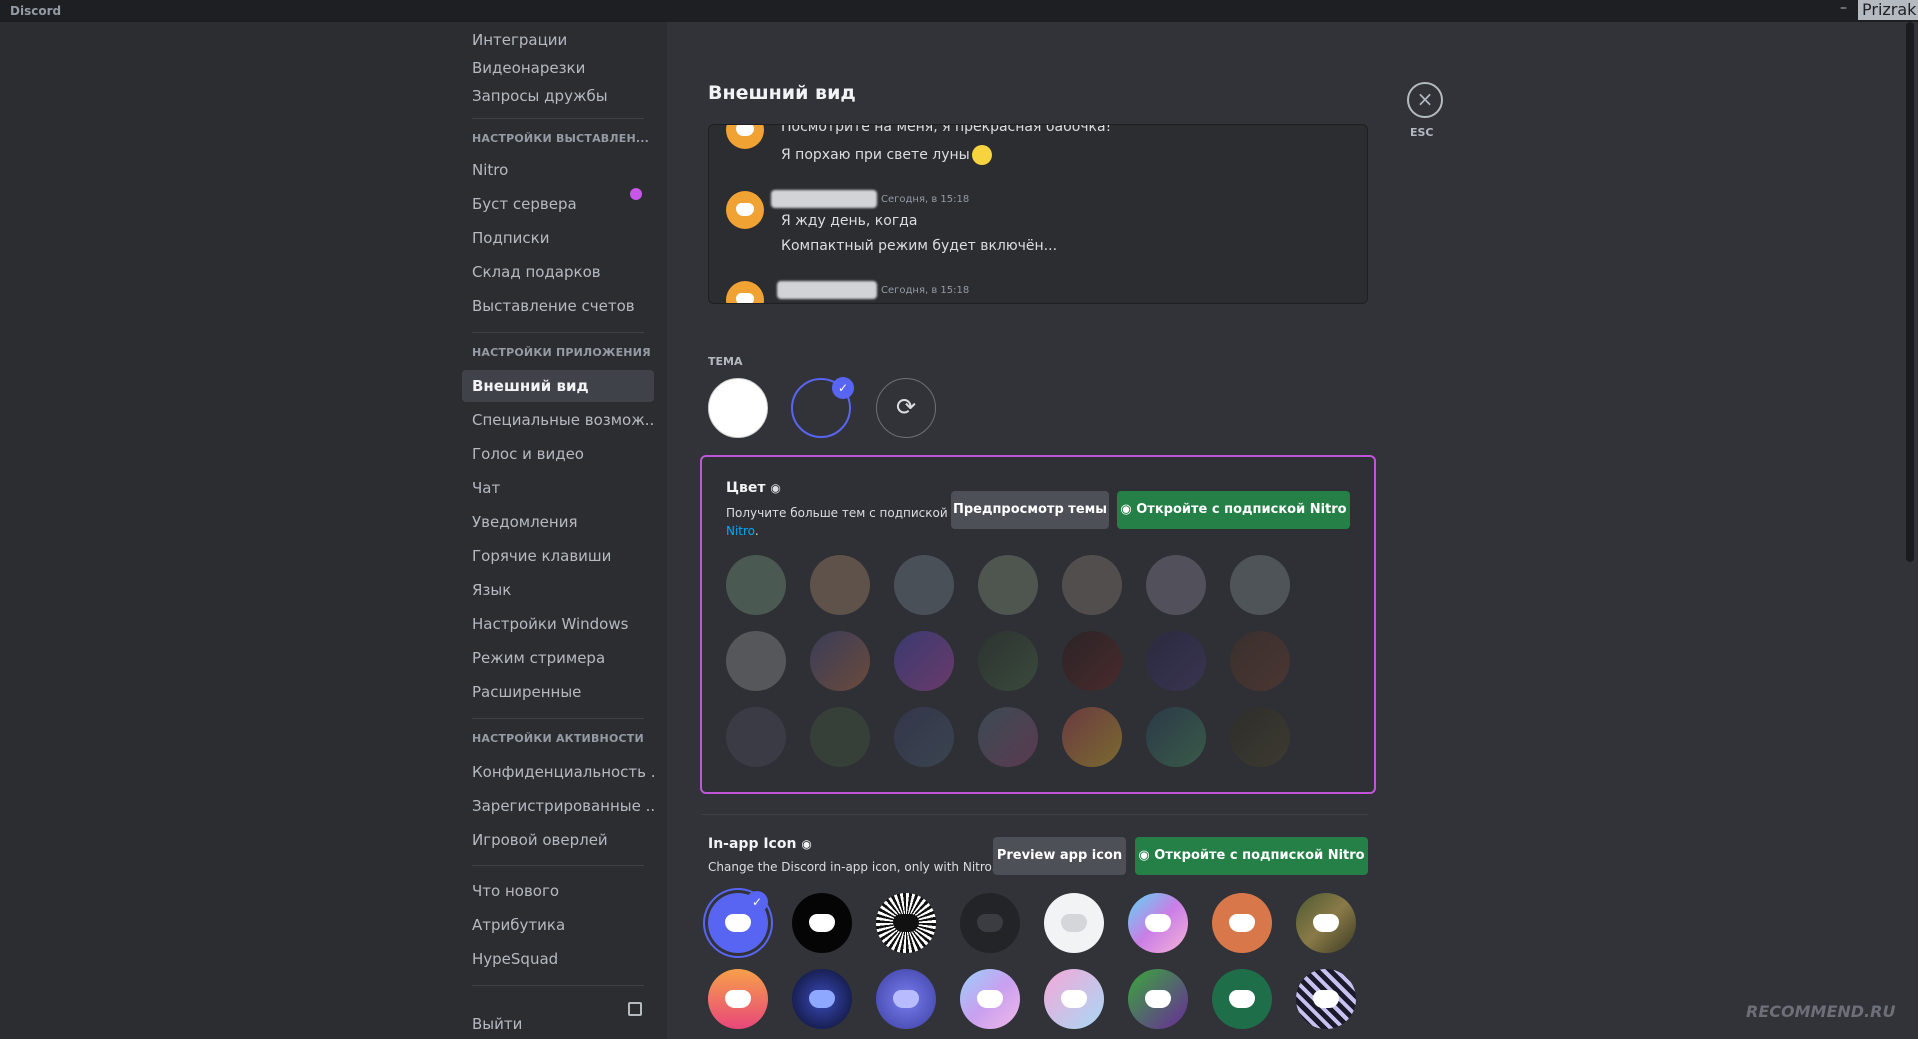  I want to click on sidebar-item-game-overlay: Игровой оверлей, so click(558, 840).